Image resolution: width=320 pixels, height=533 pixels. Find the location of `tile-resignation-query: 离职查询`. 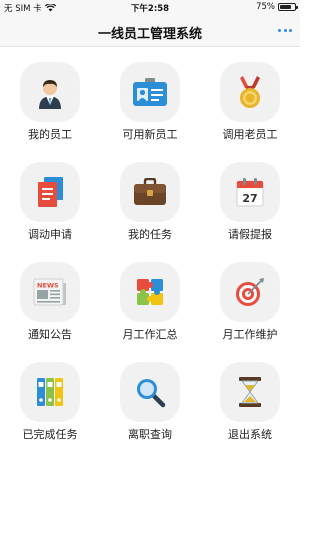

tile-resignation-query: 离职查询 is located at coordinates (150, 397).